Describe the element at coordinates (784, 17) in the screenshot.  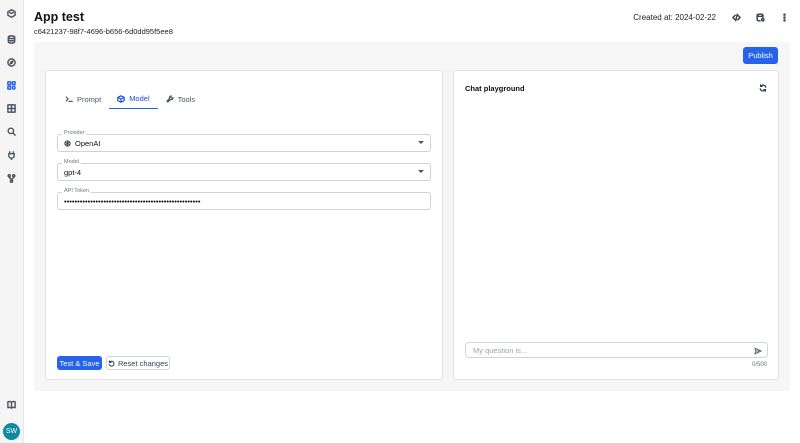
I see `more-options-icon` at that location.